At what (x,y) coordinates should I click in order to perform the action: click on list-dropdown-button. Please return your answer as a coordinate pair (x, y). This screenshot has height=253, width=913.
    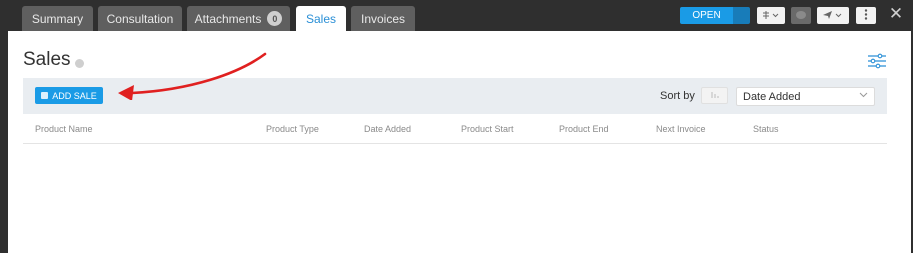
    Looking at the image, I should click on (771, 15).